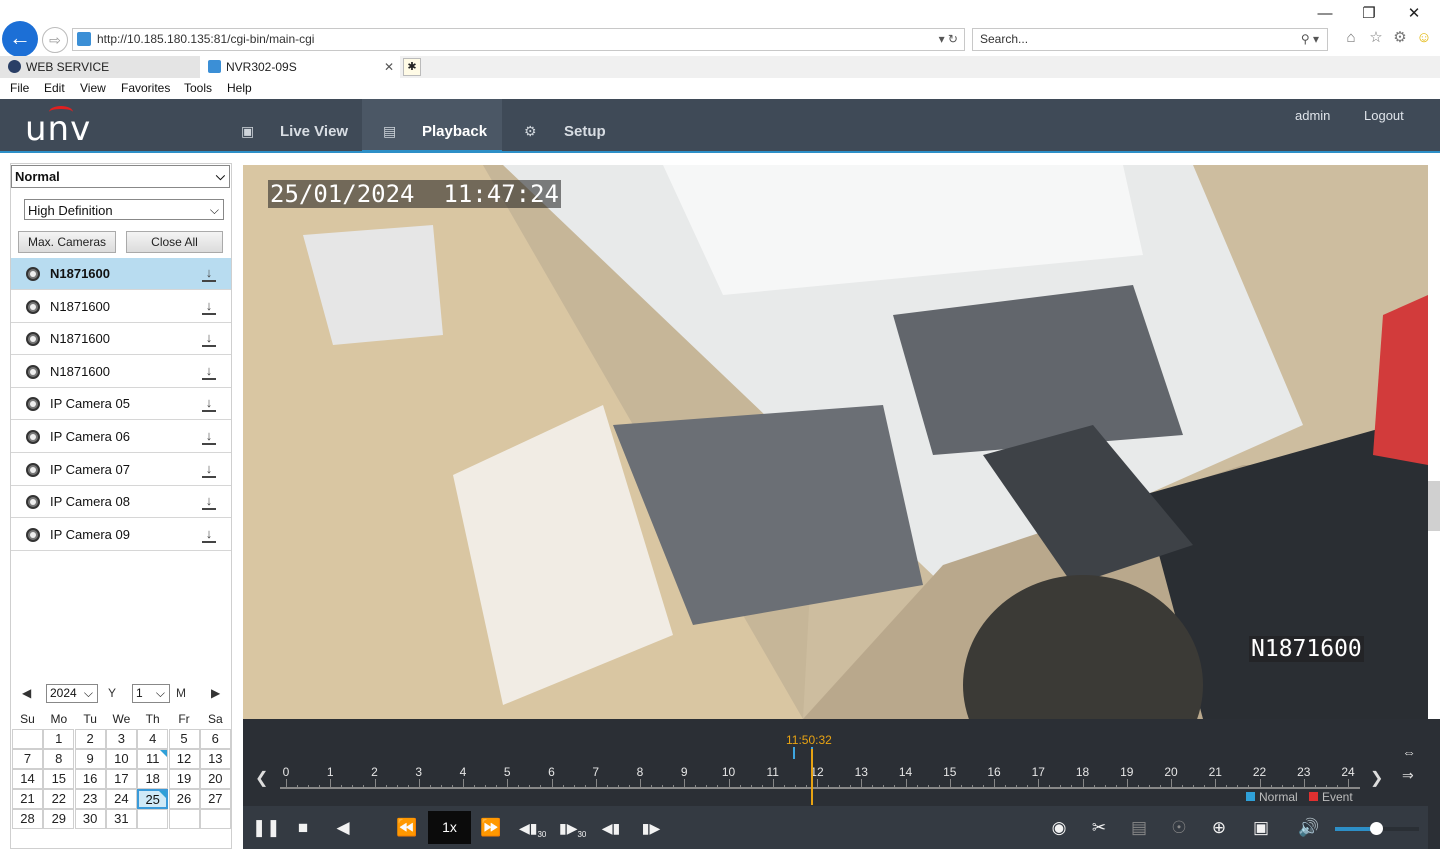 The height and width of the screenshot is (855, 1440). What do you see at coordinates (412, 67) in the screenshot?
I see `new-tab-icon: ✱` at bounding box center [412, 67].